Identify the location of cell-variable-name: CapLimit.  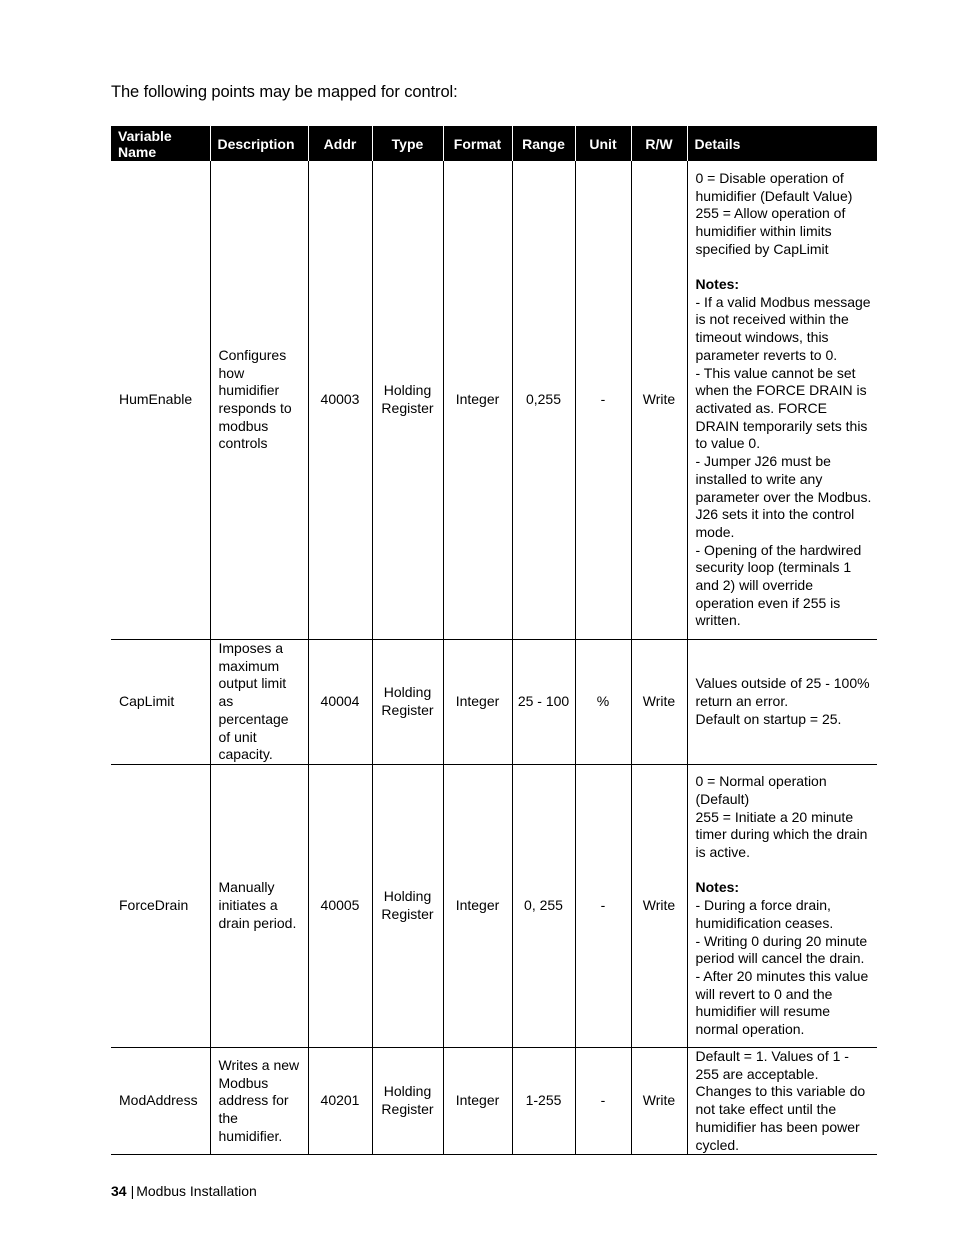
(161, 702).